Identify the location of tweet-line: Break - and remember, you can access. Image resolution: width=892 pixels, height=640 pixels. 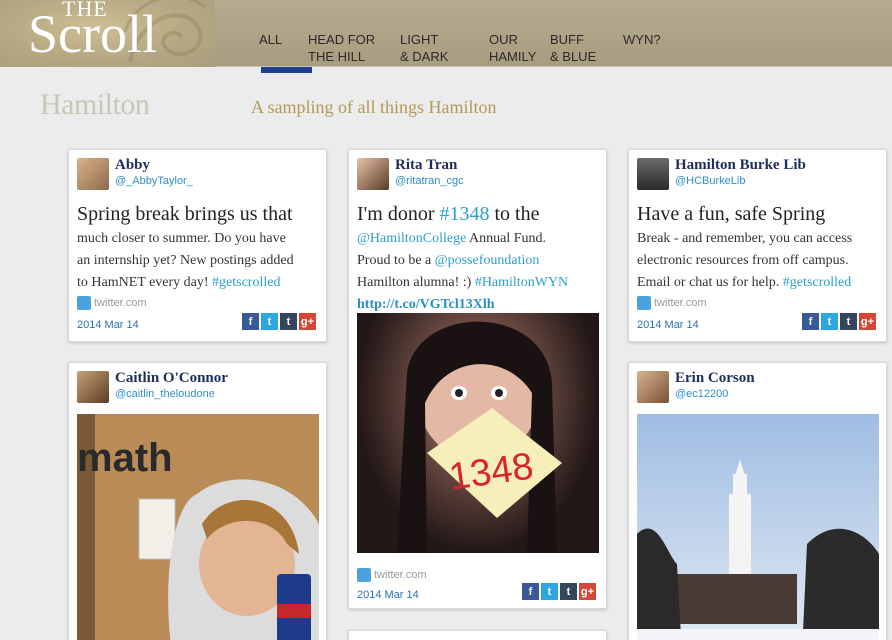
(745, 238).